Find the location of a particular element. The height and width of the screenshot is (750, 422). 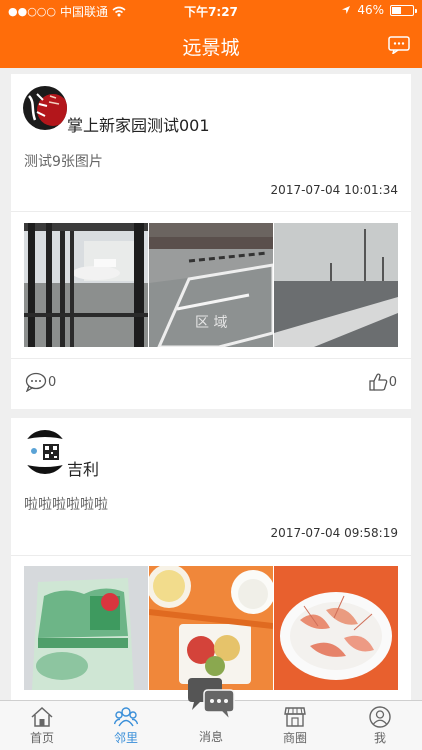

comment-button: 0 is located at coordinates (40, 382).